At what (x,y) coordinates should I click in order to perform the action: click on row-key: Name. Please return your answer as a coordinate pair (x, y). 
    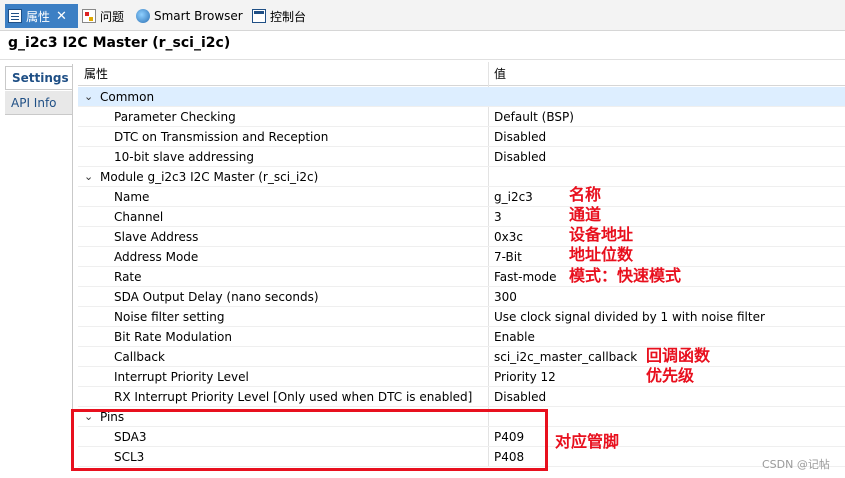
    Looking at the image, I should click on (132, 197).